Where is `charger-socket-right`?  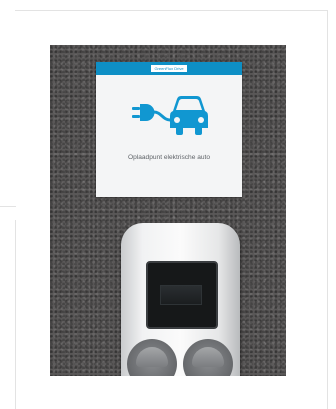
charger-socket-right is located at coordinates (208, 357).